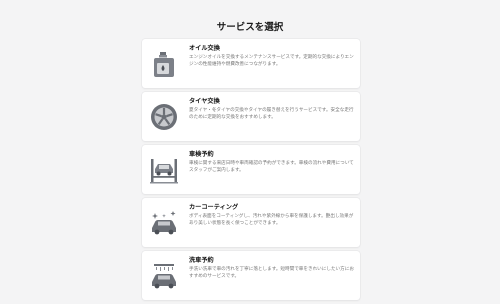  I want to click on service-name: オイル交換, so click(204, 48).